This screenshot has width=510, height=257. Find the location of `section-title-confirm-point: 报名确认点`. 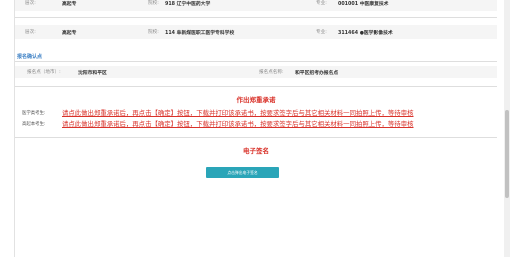

section-title-confirm-point: 报名确认点 is located at coordinates (30, 57).